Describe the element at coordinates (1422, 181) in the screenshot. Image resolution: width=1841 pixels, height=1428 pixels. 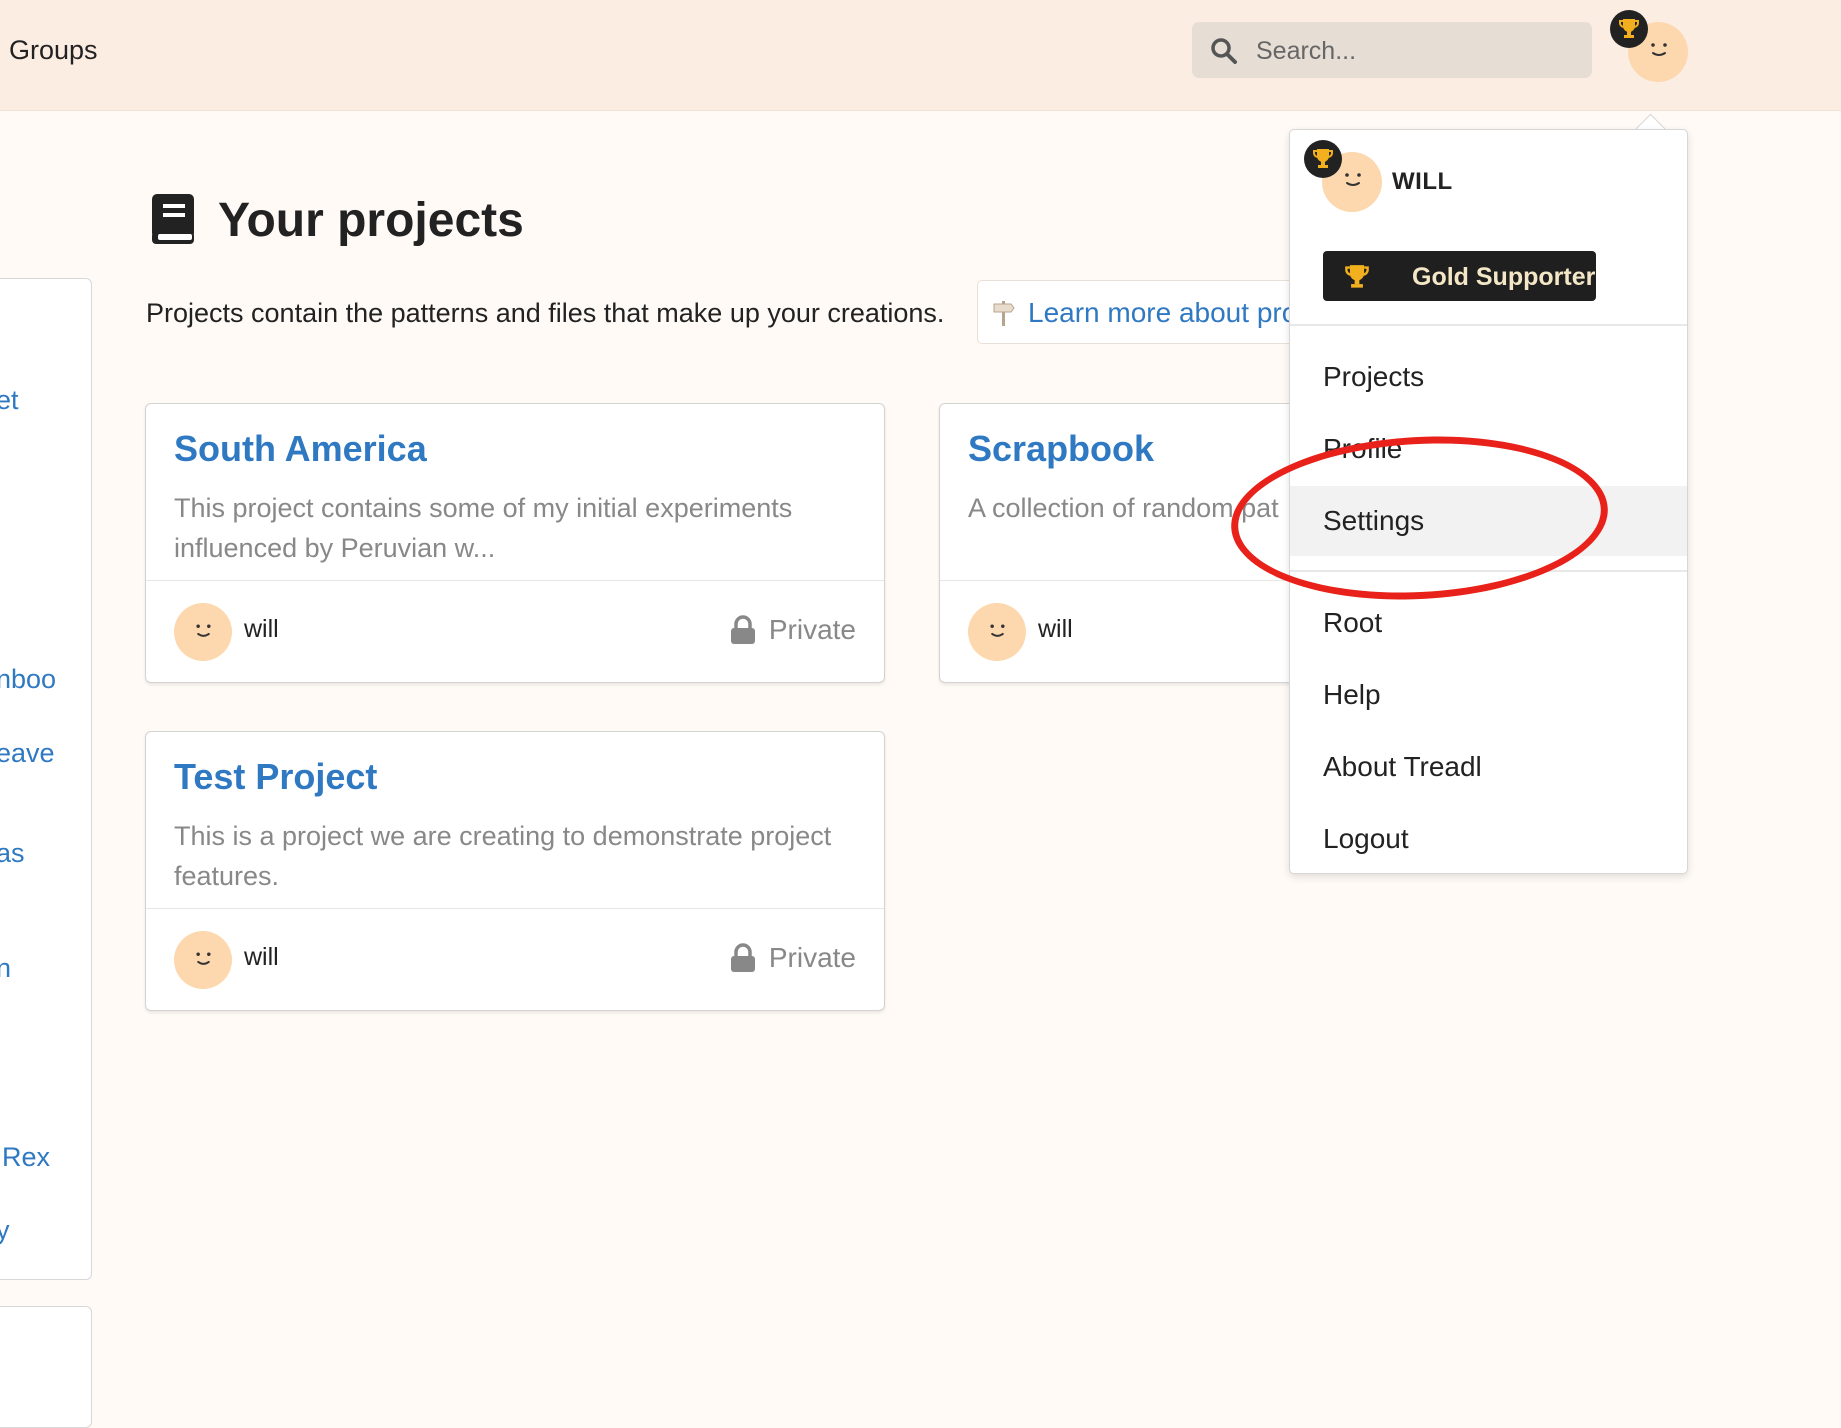
I see `menu-username: WILL` at that location.